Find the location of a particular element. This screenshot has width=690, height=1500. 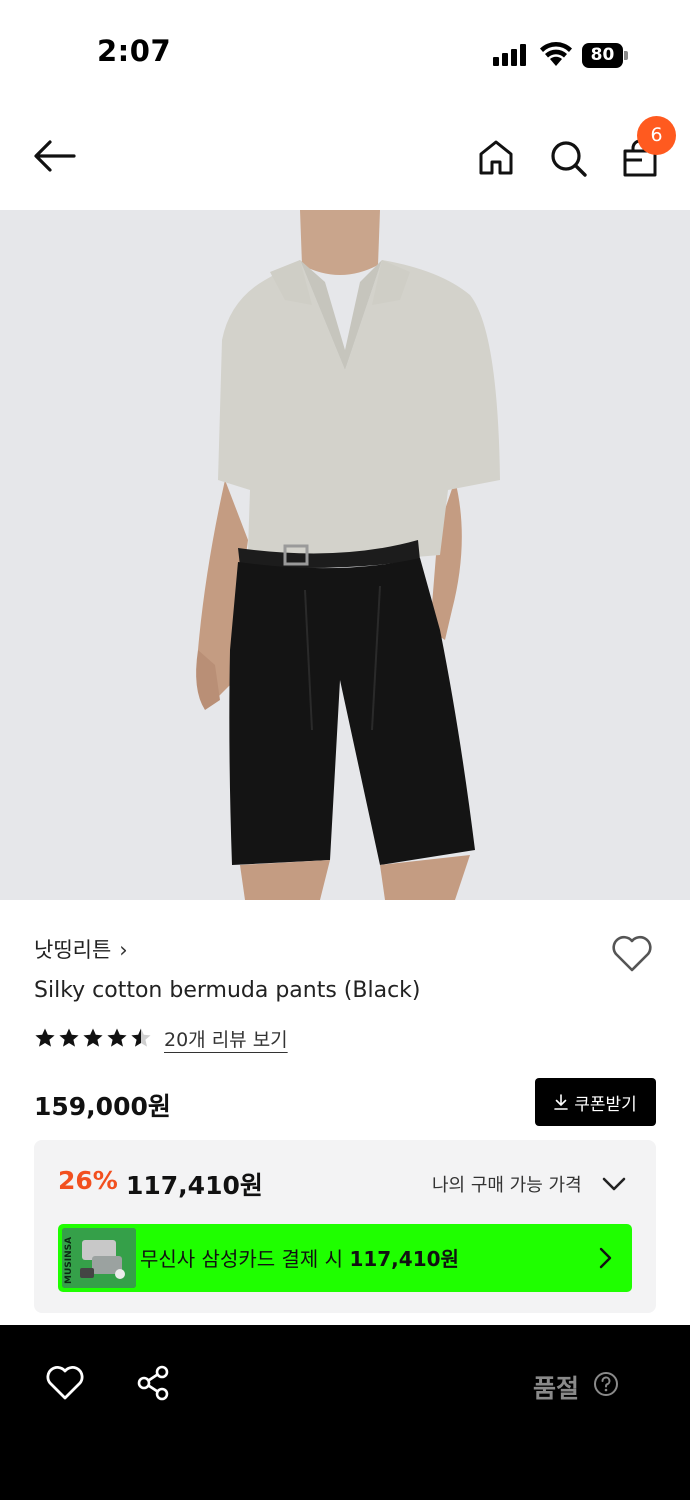

brand-link: 낫띵리튼 › is located at coordinates (81, 949).